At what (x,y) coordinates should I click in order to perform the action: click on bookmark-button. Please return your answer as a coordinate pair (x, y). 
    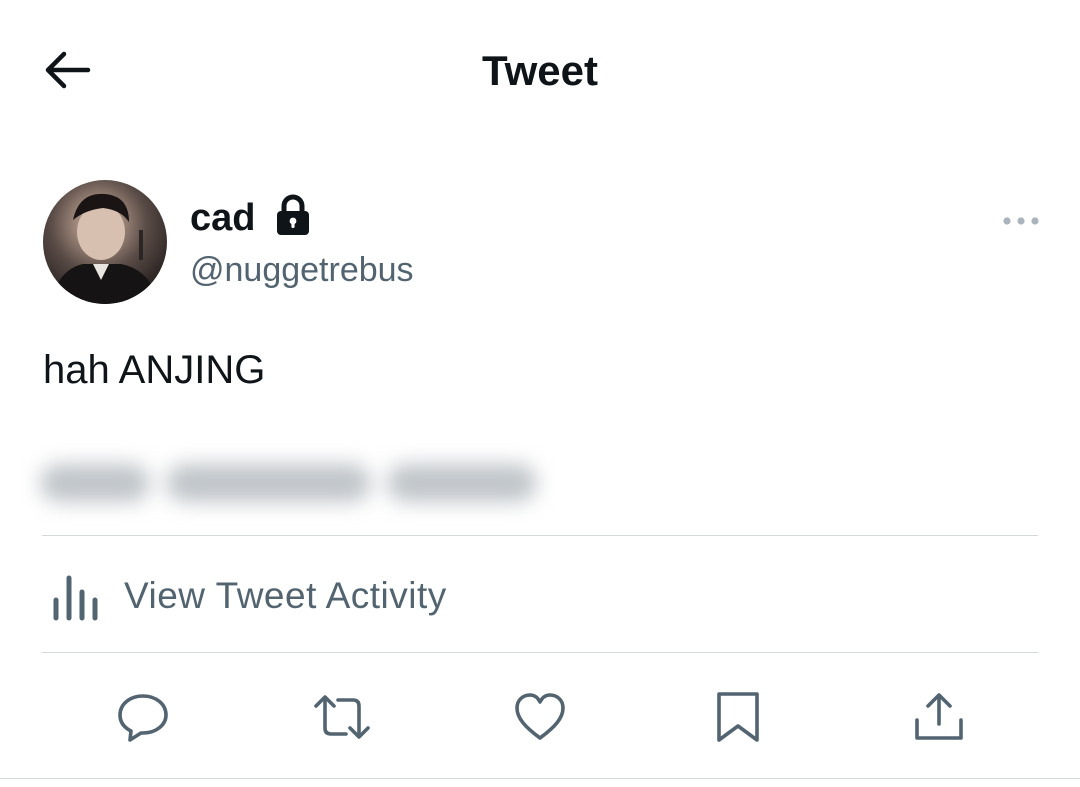
    Looking at the image, I should click on (738, 717).